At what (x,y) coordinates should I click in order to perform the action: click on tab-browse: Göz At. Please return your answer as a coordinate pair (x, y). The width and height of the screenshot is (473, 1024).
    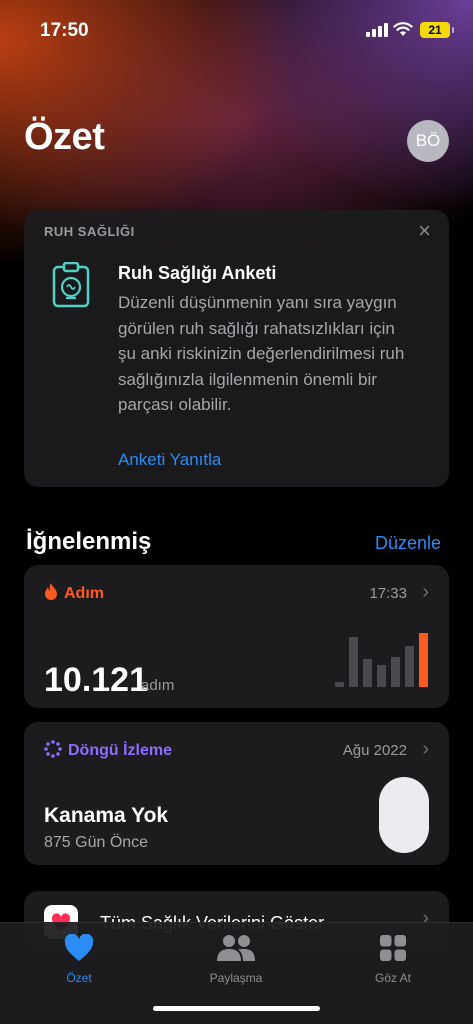
    Looking at the image, I should click on (393, 958).